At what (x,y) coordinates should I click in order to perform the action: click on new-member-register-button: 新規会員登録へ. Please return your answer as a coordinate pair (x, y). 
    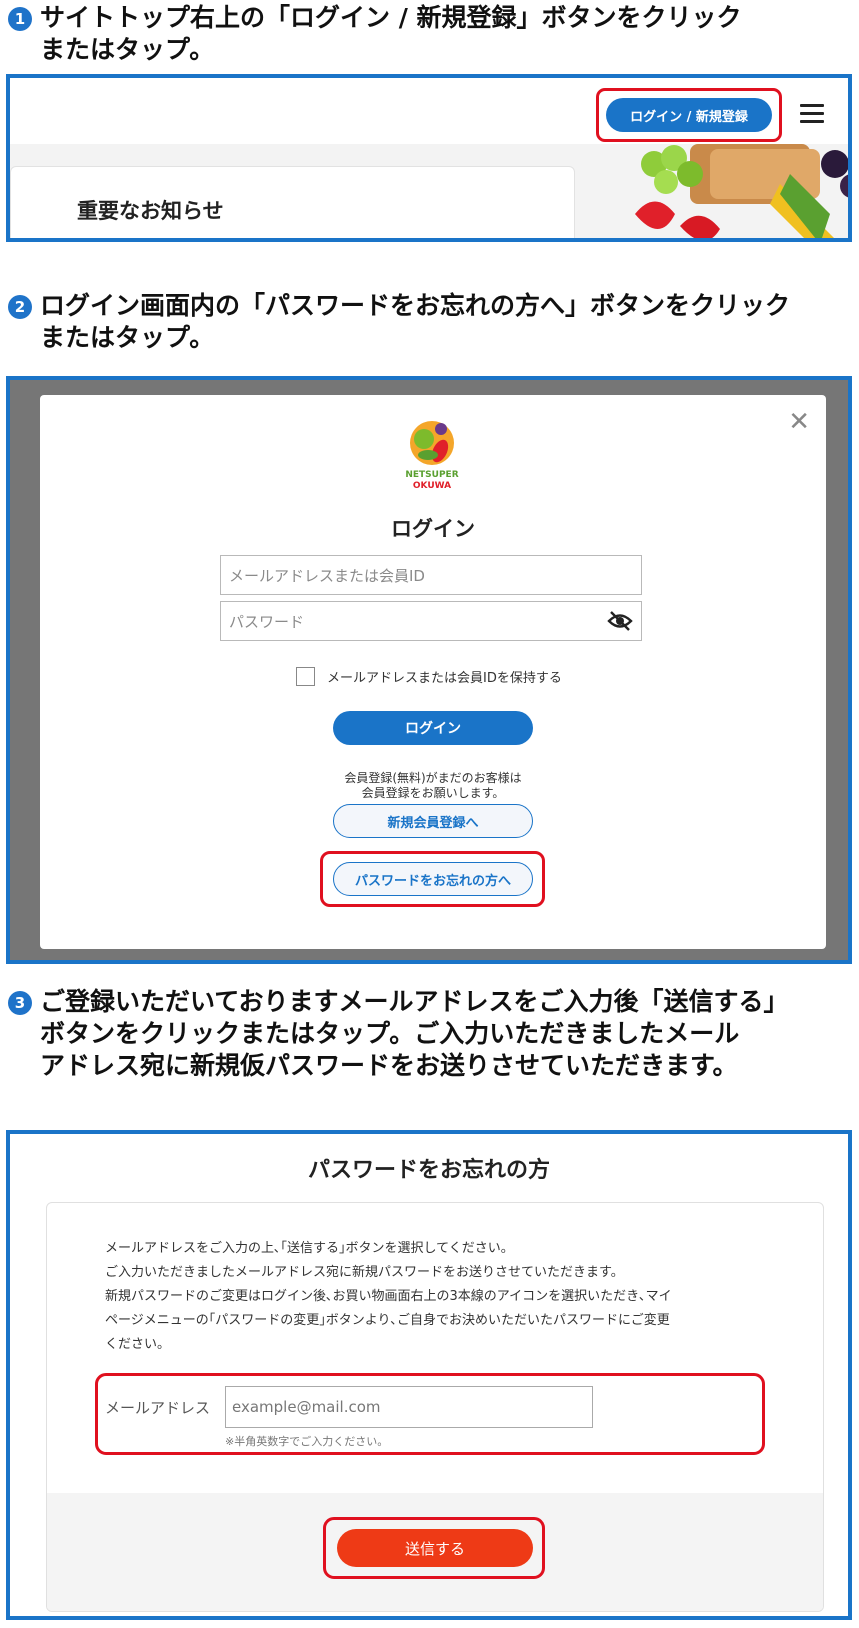
    Looking at the image, I should click on (433, 821).